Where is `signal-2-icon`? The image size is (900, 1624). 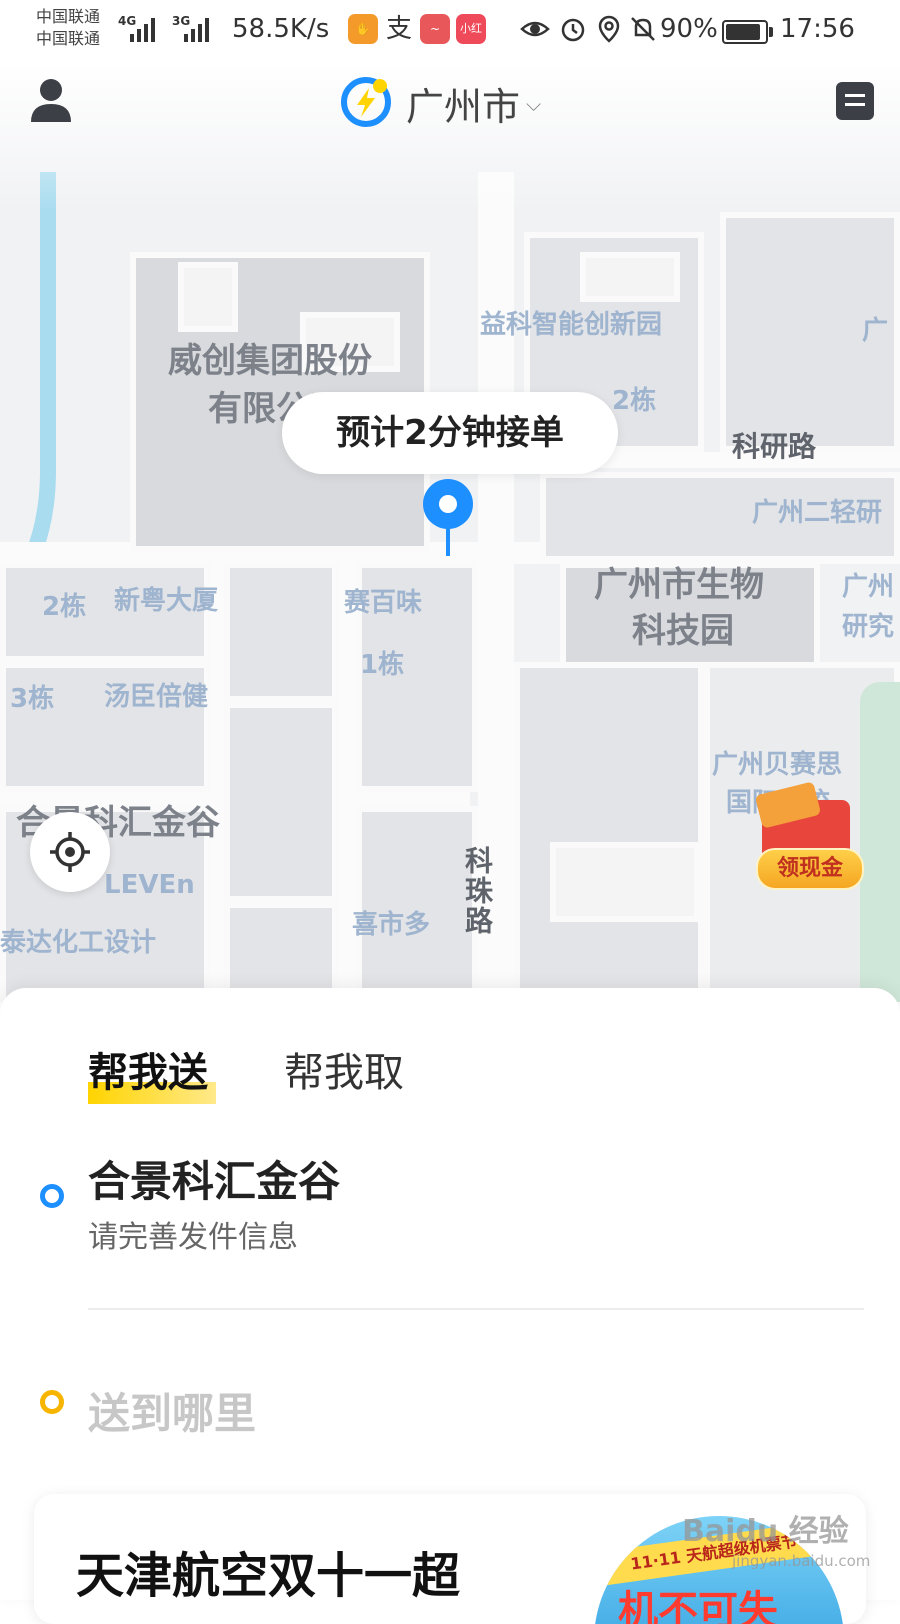
signal-2-icon is located at coordinates (195, 29).